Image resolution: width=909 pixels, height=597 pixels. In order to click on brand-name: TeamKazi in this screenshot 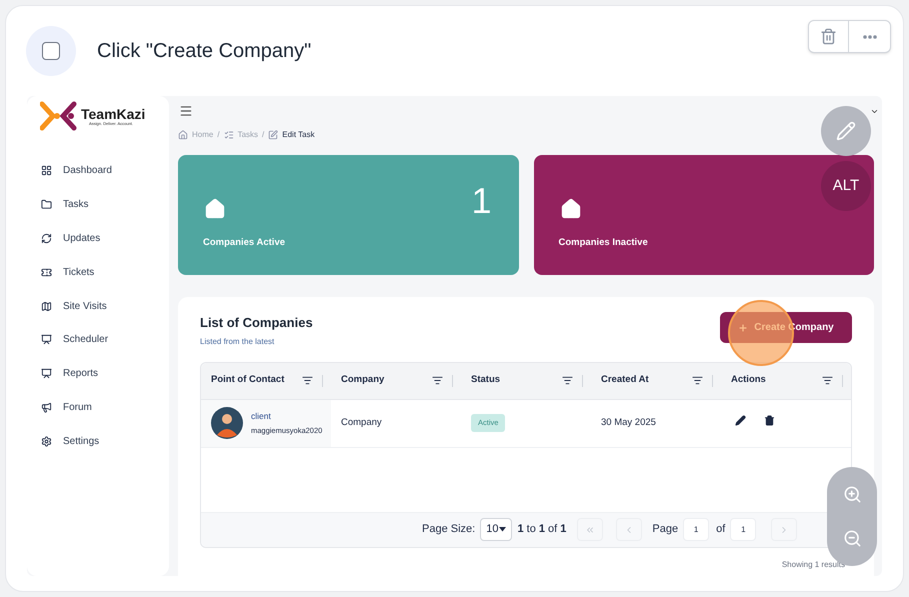, I will do `click(113, 113)`.